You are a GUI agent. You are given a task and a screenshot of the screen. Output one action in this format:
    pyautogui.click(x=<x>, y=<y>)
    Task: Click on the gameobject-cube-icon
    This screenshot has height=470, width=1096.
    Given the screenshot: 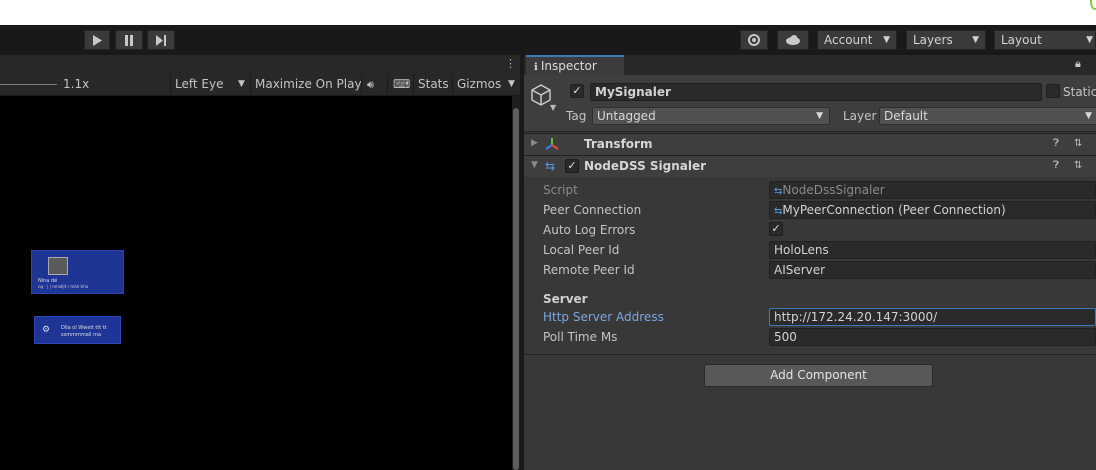 What is the action you would take?
    pyautogui.click(x=541, y=95)
    